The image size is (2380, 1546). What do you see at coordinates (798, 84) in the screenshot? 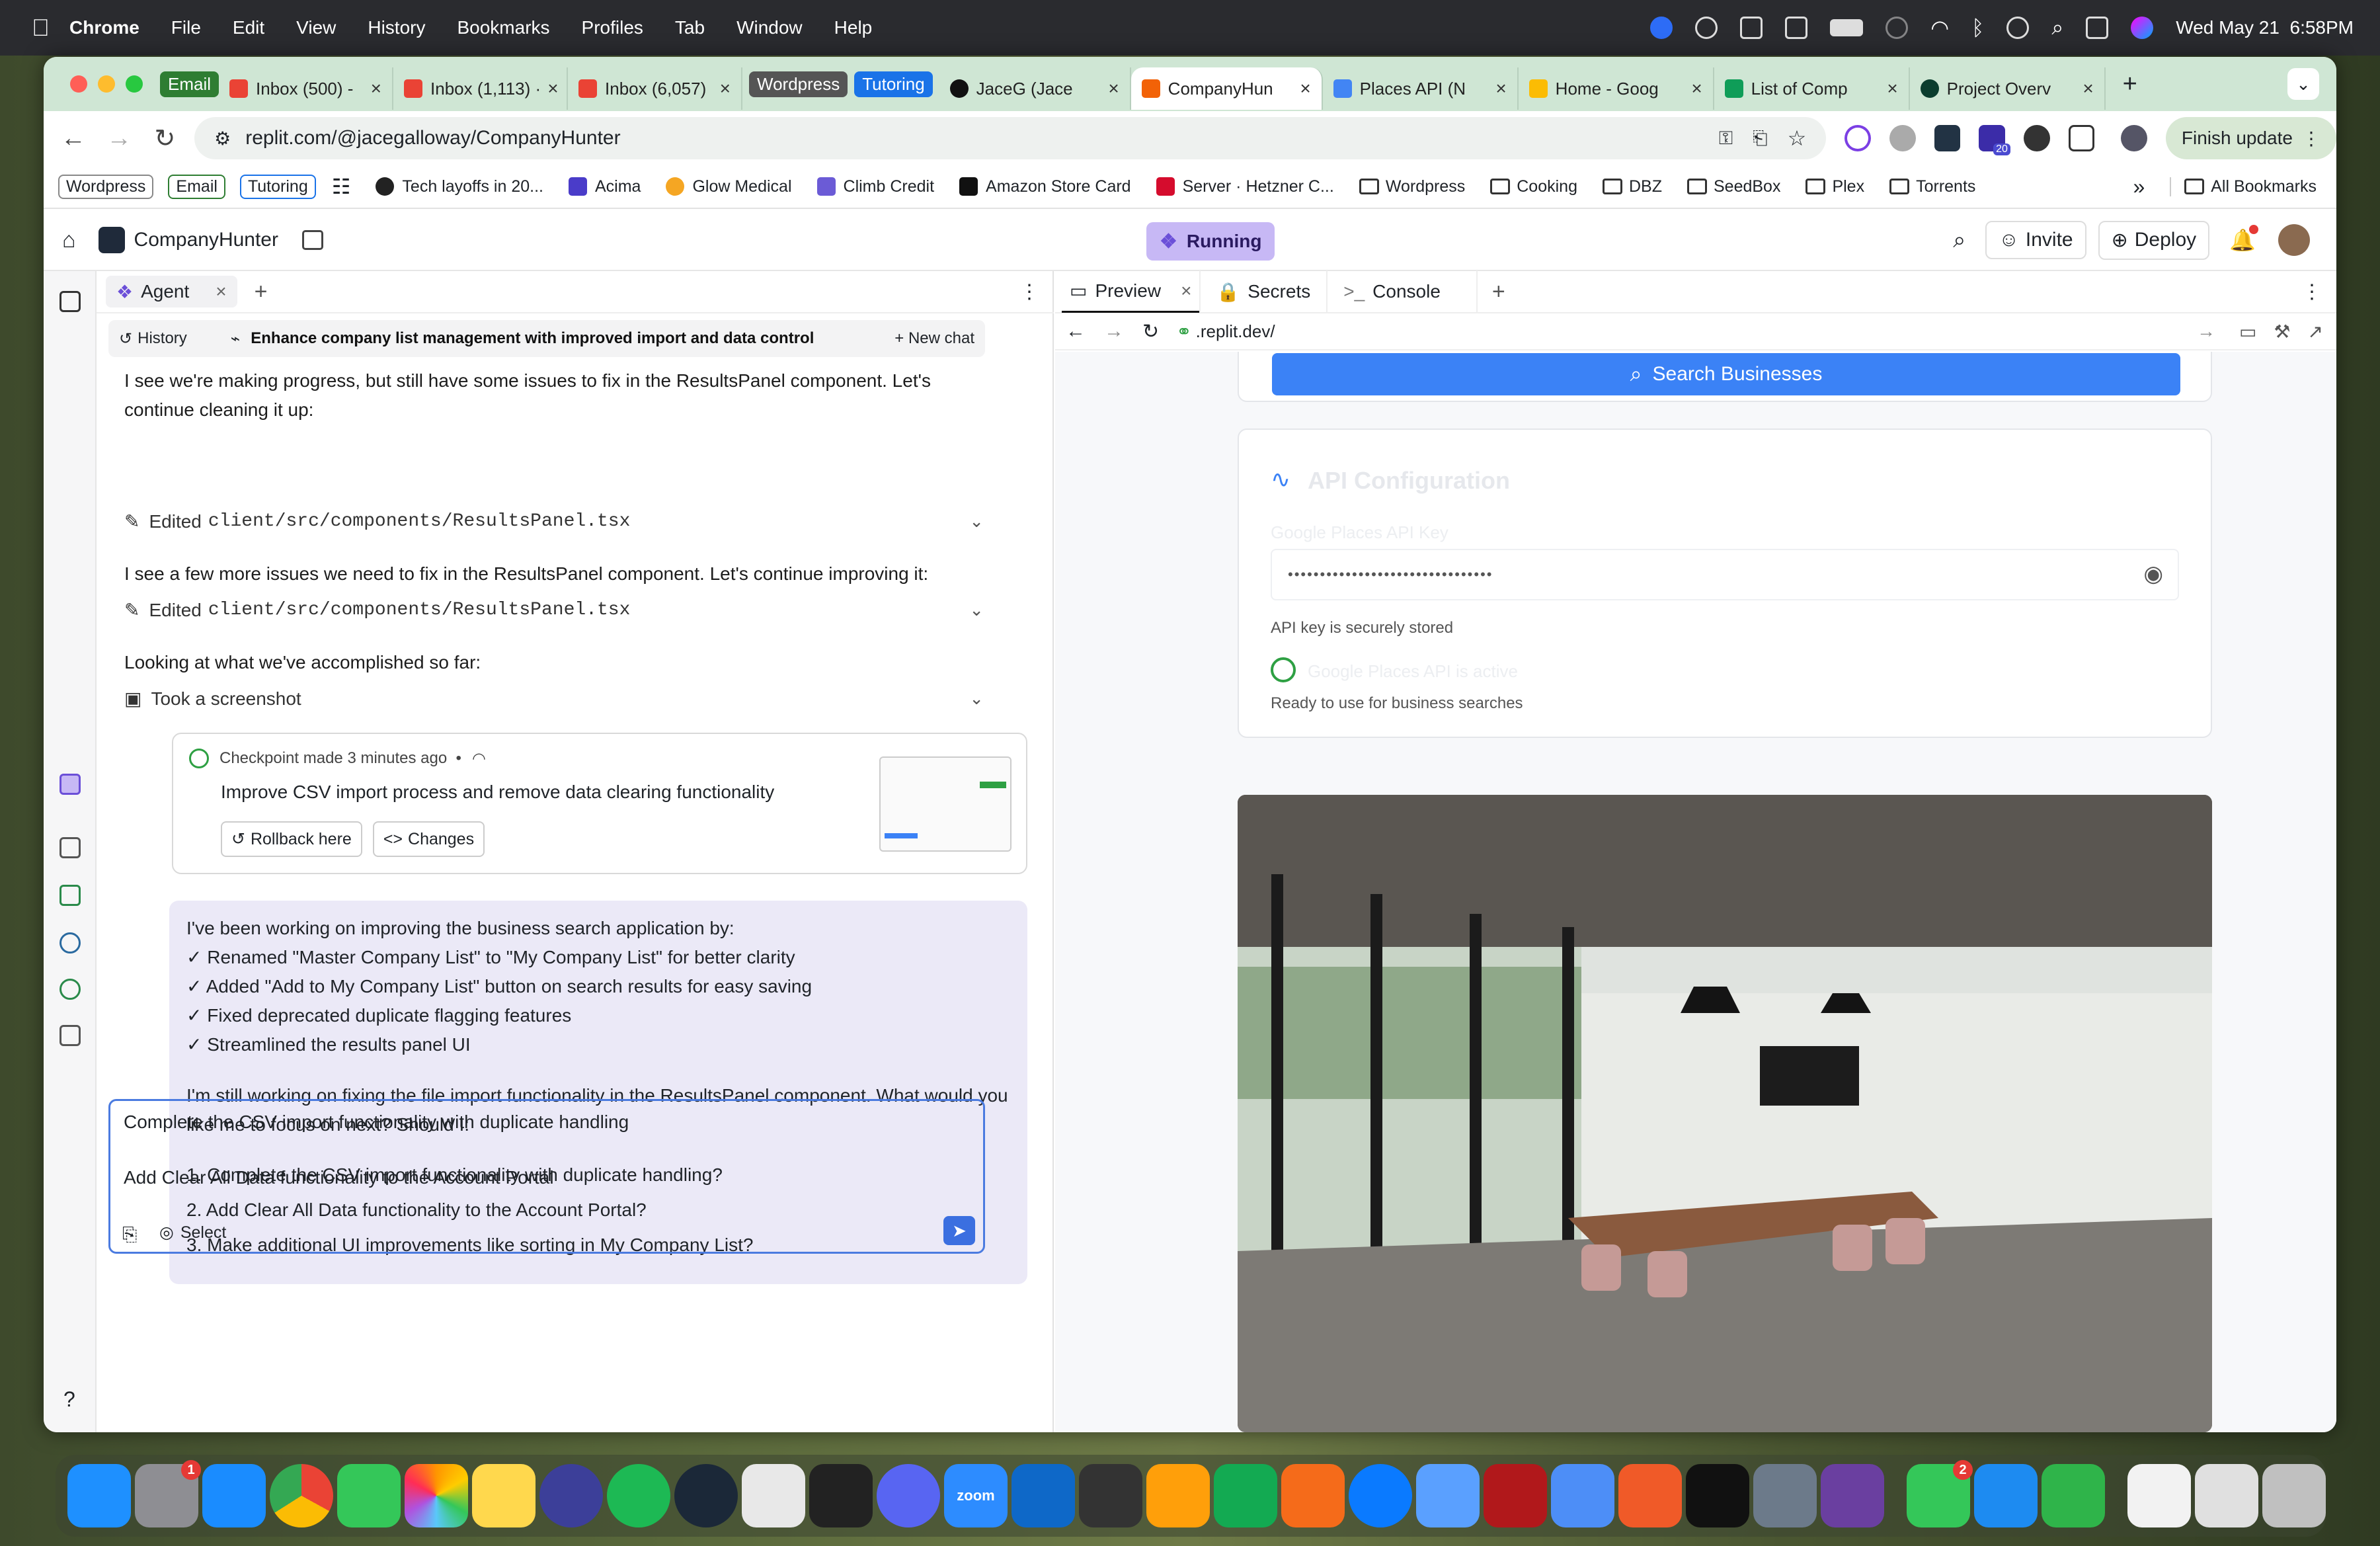
I see `tab-group-wordpress: Wordpress` at bounding box center [798, 84].